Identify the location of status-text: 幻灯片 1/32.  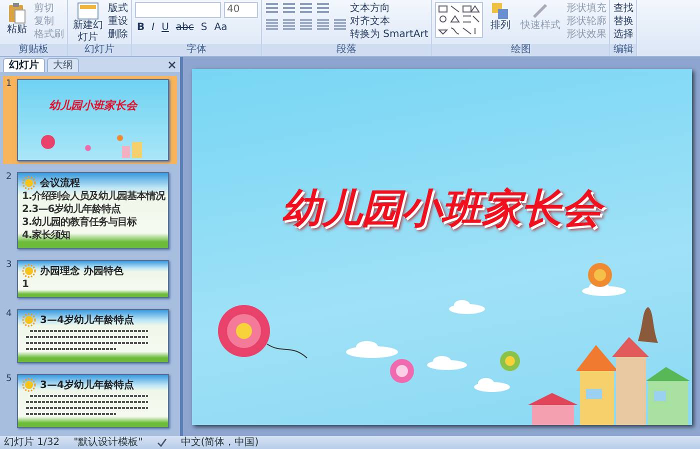
(32, 442).